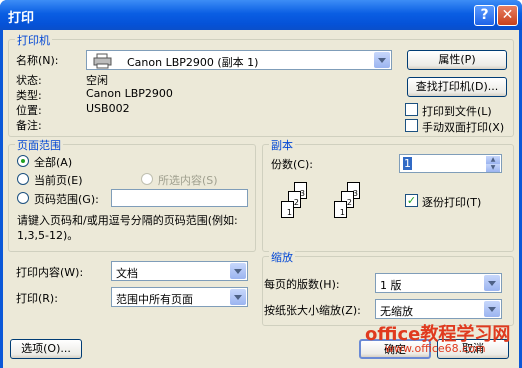 The height and width of the screenshot is (368, 522). I want to click on scale-label: 按纸张大小缩放(Z):, so click(312, 310).